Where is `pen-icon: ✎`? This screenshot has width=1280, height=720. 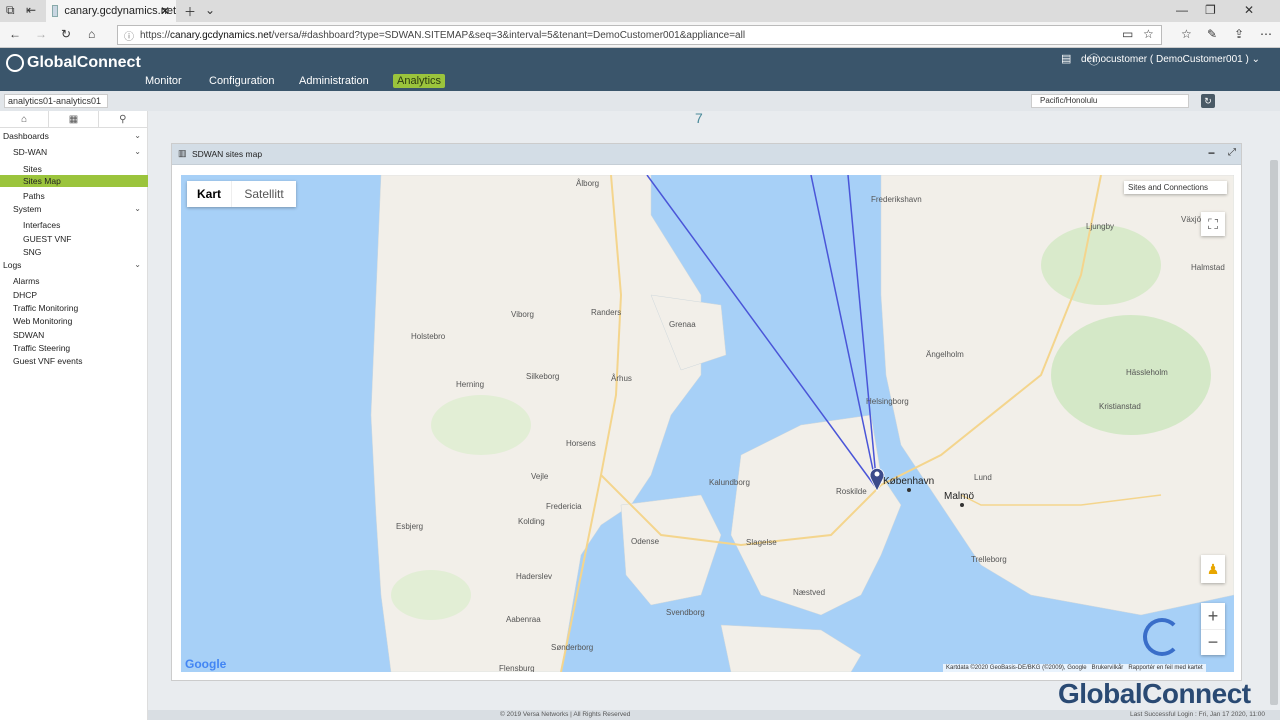
pen-icon: ✎ is located at coordinates (1212, 34).